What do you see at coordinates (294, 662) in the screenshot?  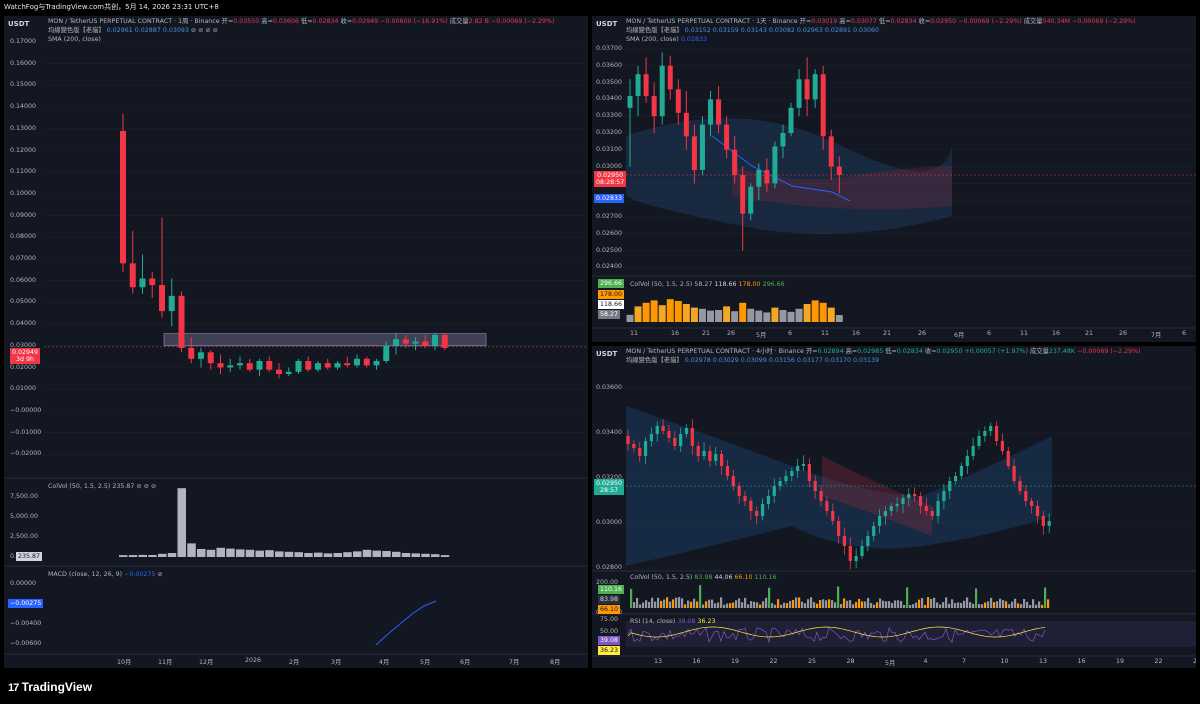 I see `time-axis-label: 2月` at bounding box center [294, 662].